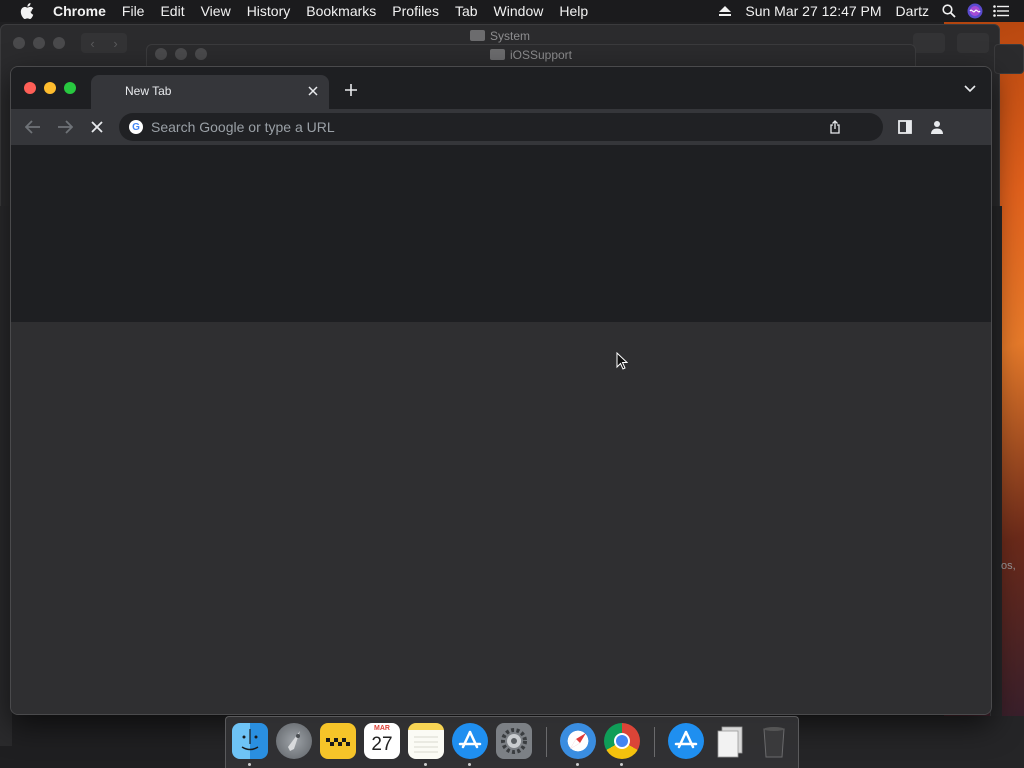  I want to click on finder-window-title-text: iOSSupport, so click(541, 55).